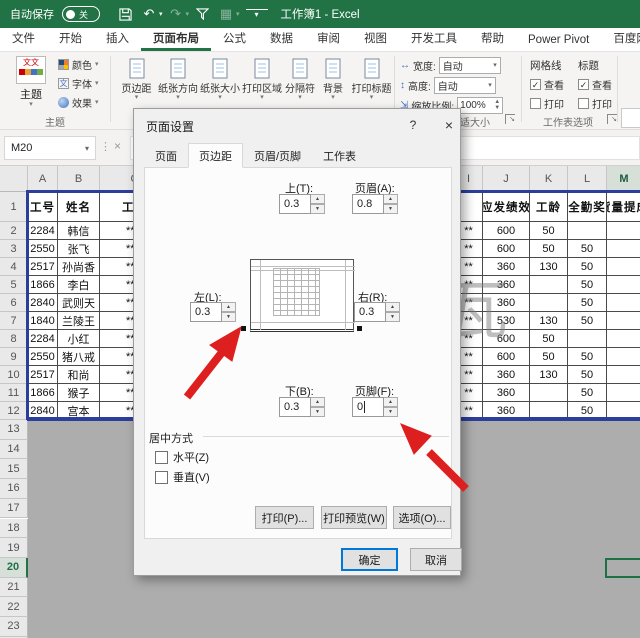  Describe the element at coordinates (354, 517) in the screenshot. I see `print-preview-button: 打印预览(W)` at that location.